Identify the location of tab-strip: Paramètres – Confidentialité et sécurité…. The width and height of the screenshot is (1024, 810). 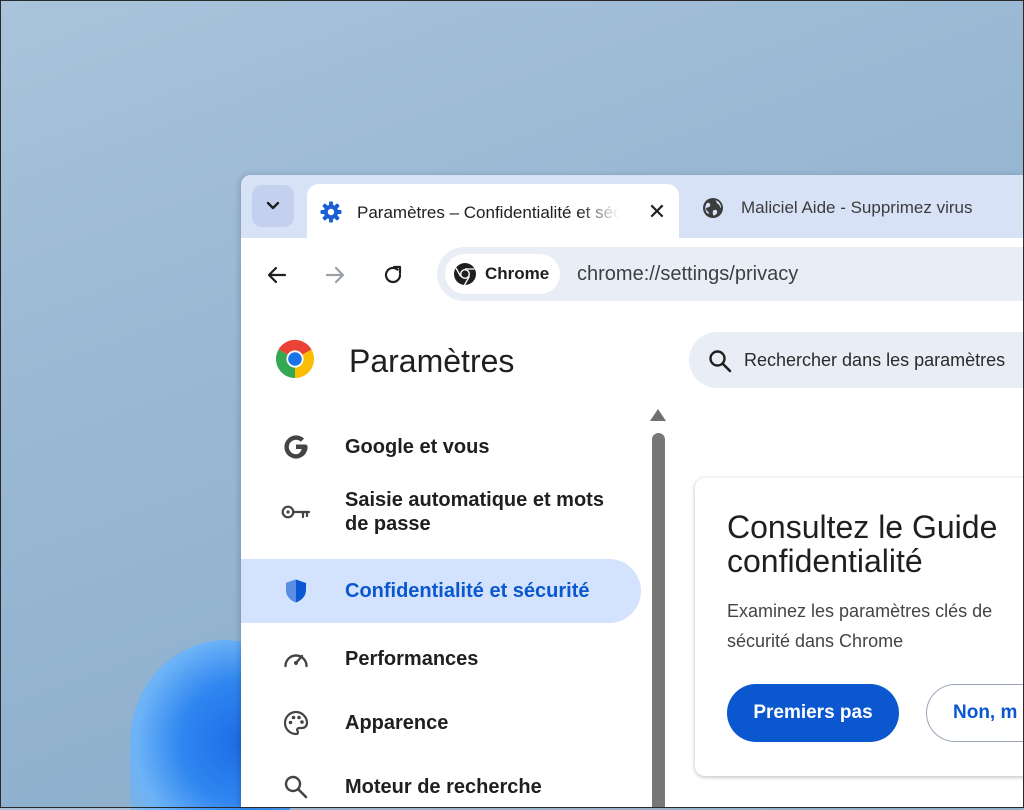
(632, 206).